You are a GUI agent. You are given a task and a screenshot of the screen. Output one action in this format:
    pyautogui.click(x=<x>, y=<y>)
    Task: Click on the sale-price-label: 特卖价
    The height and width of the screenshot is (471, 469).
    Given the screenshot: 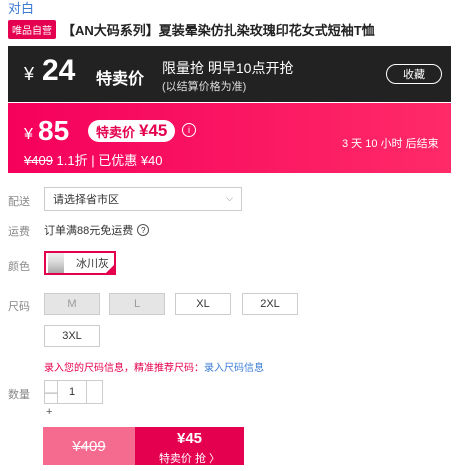 What is the action you would take?
    pyautogui.click(x=116, y=132)
    